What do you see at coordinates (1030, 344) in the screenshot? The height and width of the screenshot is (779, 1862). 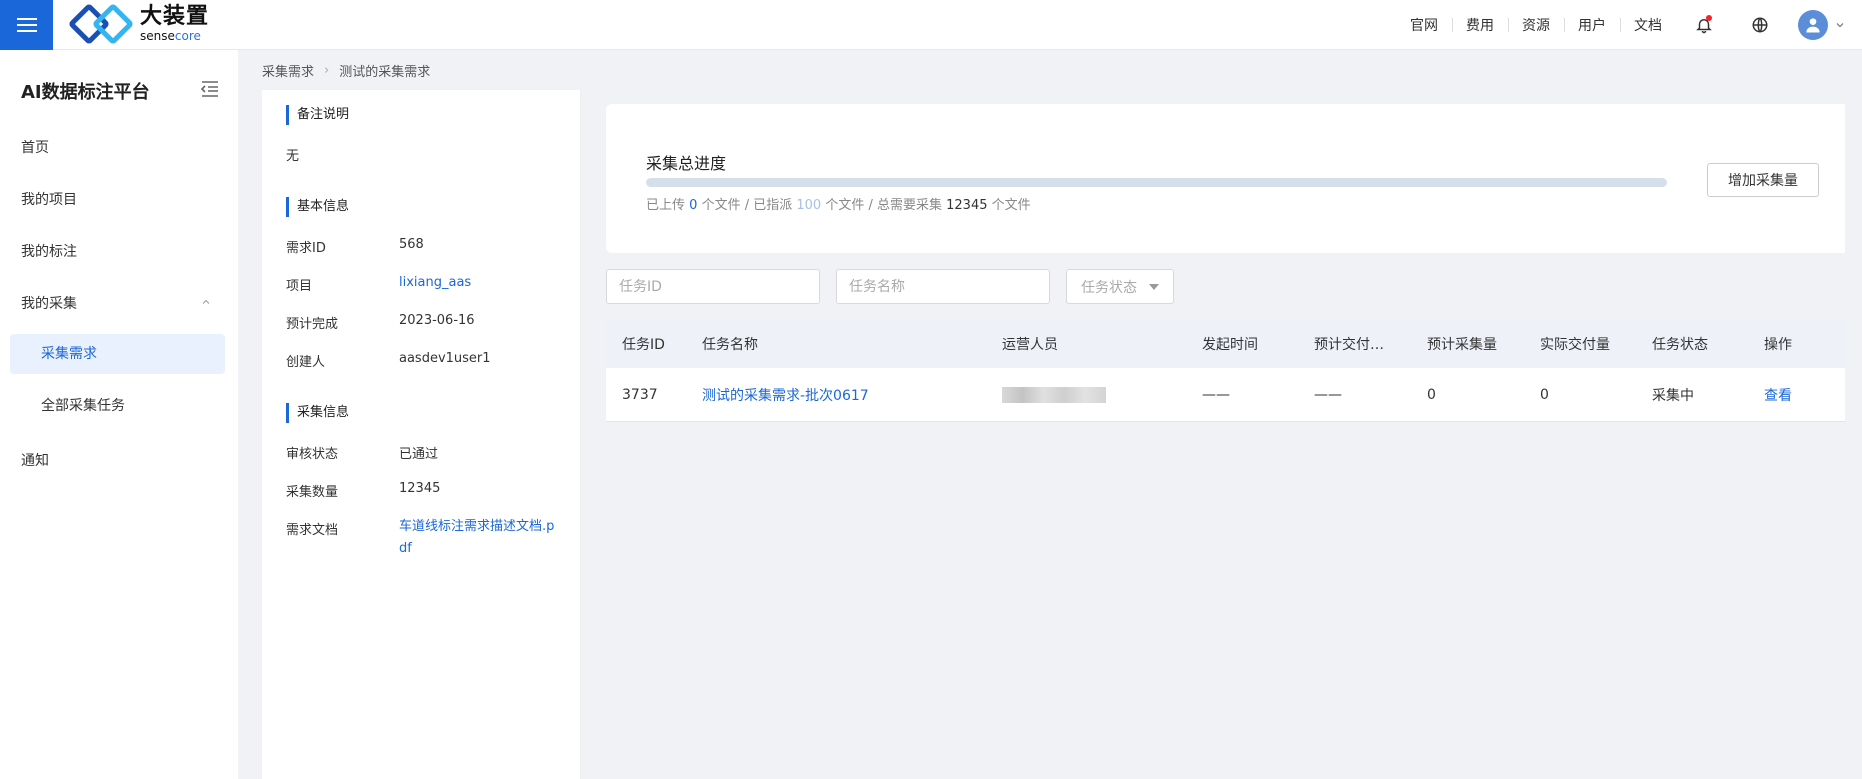 I see `col-header-operator: 运营人员` at bounding box center [1030, 344].